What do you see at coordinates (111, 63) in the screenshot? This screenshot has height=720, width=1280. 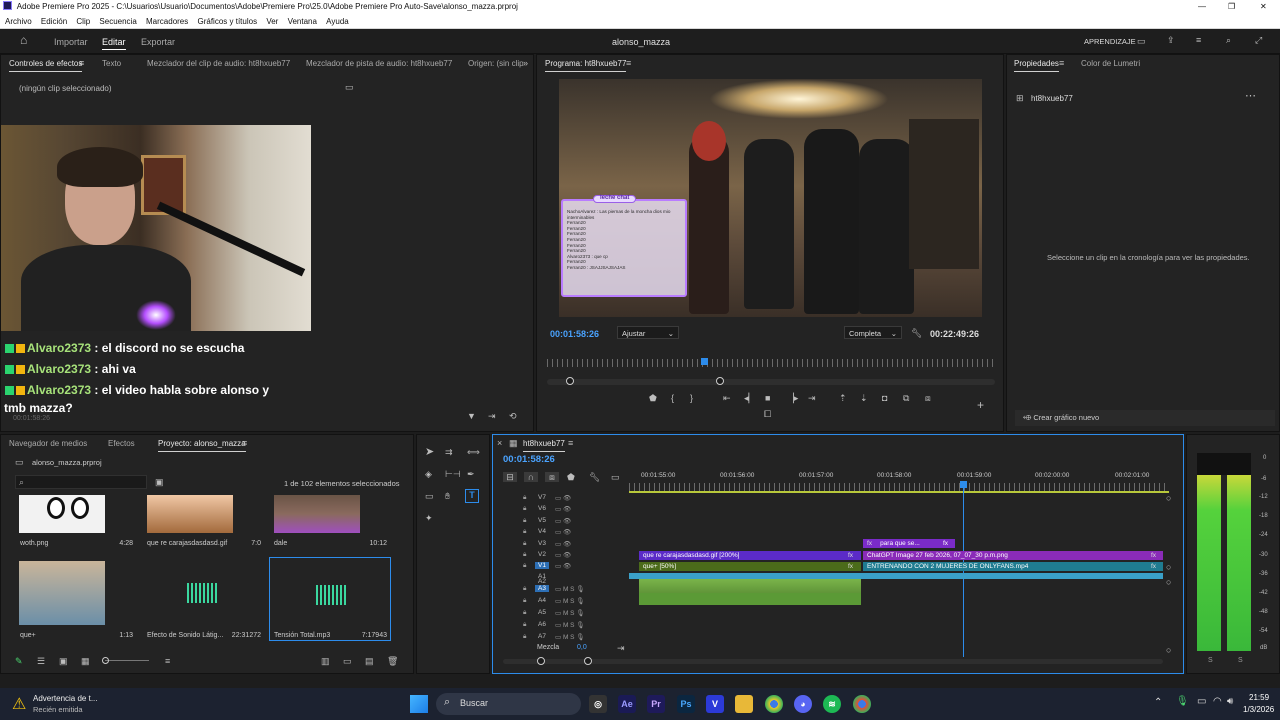 I see `tab-texto: Texto` at bounding box center [111, 63].